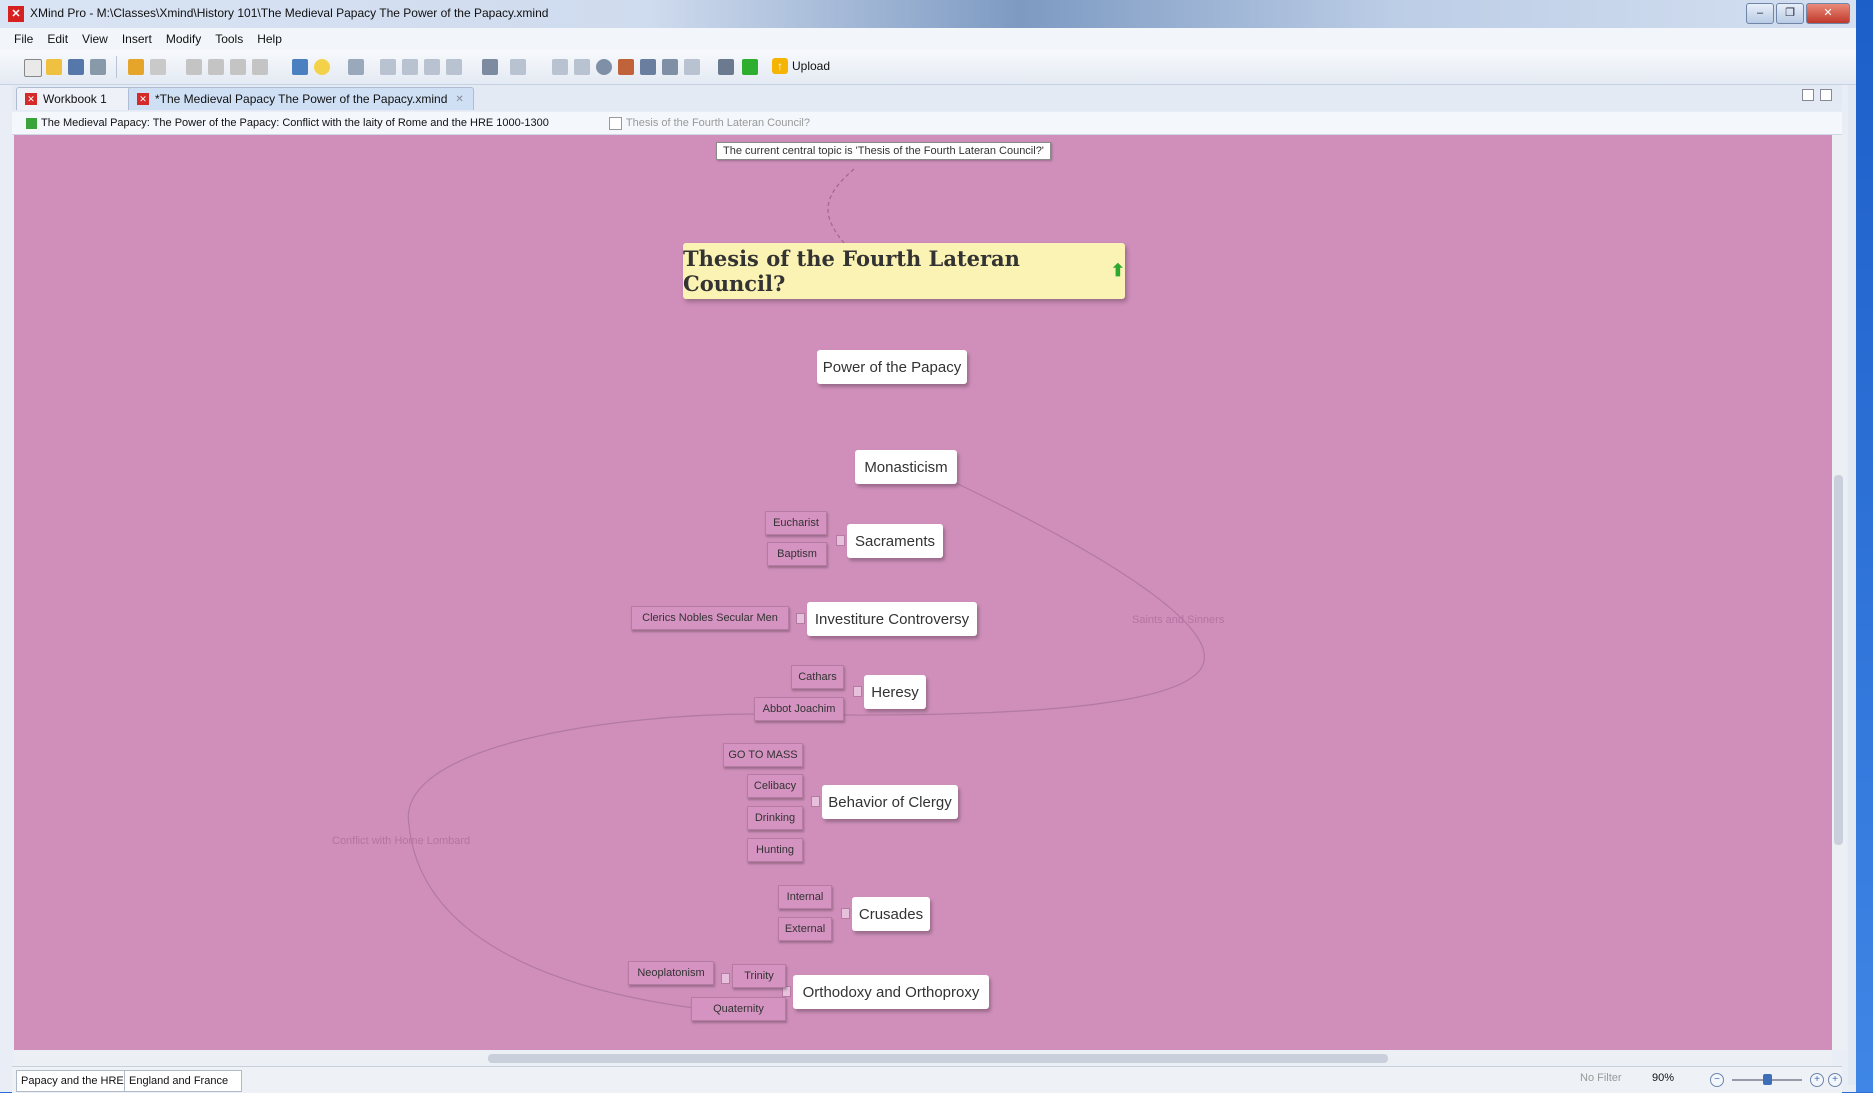 The width and height of the screenshot is (1873, 1093). What do you see at coordinates (904, 271) in the screenshot?
I see `central-topic: Thesis of the Fourth Lateran Council? ⬆` at bounding box center [904, 271].